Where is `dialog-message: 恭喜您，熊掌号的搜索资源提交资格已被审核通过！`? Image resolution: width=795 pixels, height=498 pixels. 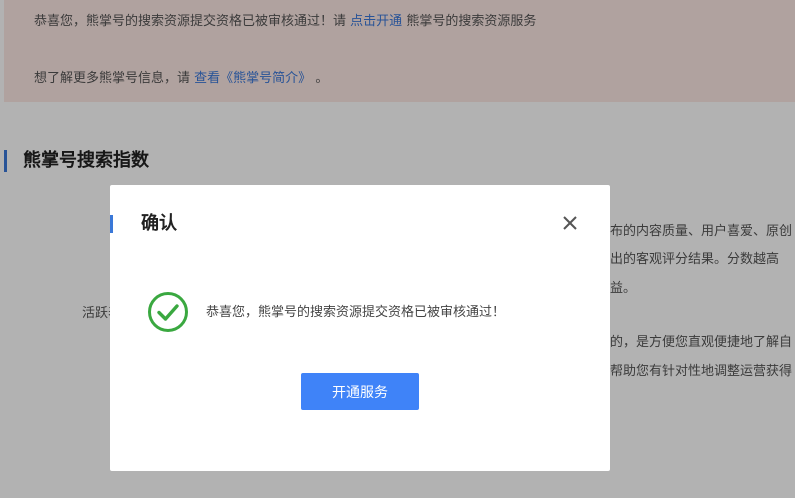 dialog-message: 恭喜您，熊掌号的搜索资源提交资格已被审核通过！ is located at coordinates (356, 312).